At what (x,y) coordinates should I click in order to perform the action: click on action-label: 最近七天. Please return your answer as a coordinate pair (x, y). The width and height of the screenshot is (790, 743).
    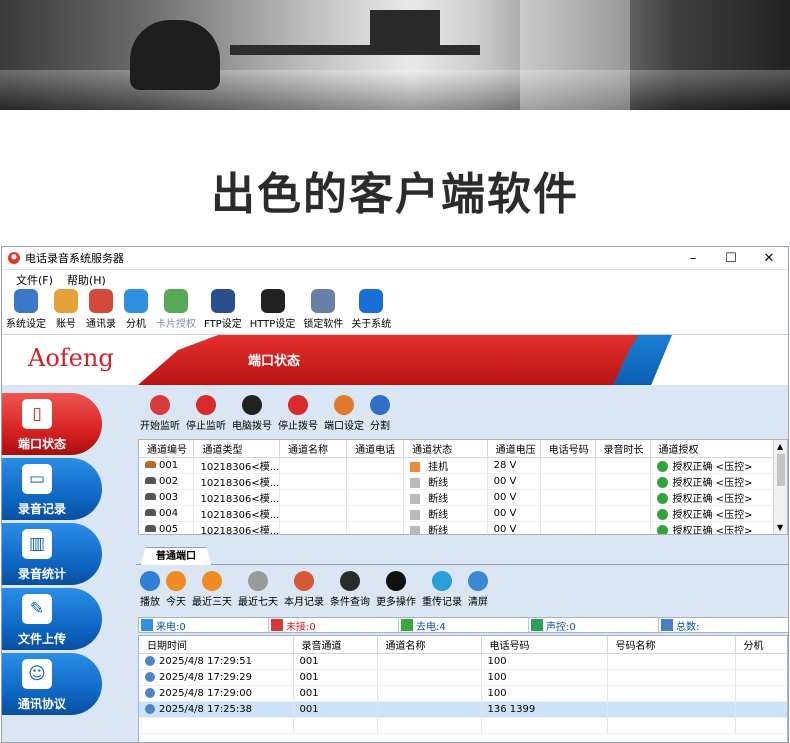
    Looking at the image, I should click on (258, 602).